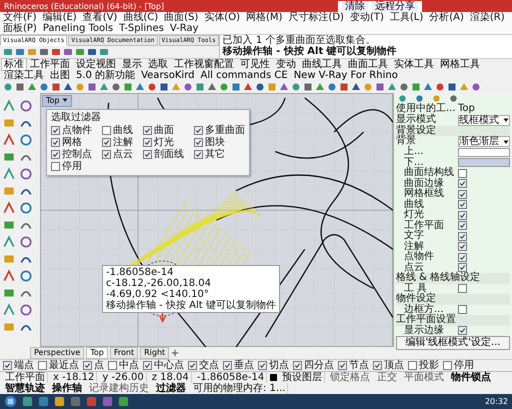 The width and height of the screenshot is (512, 409). I want to click on status-toggle: 物件锁点, so click(471, 377).